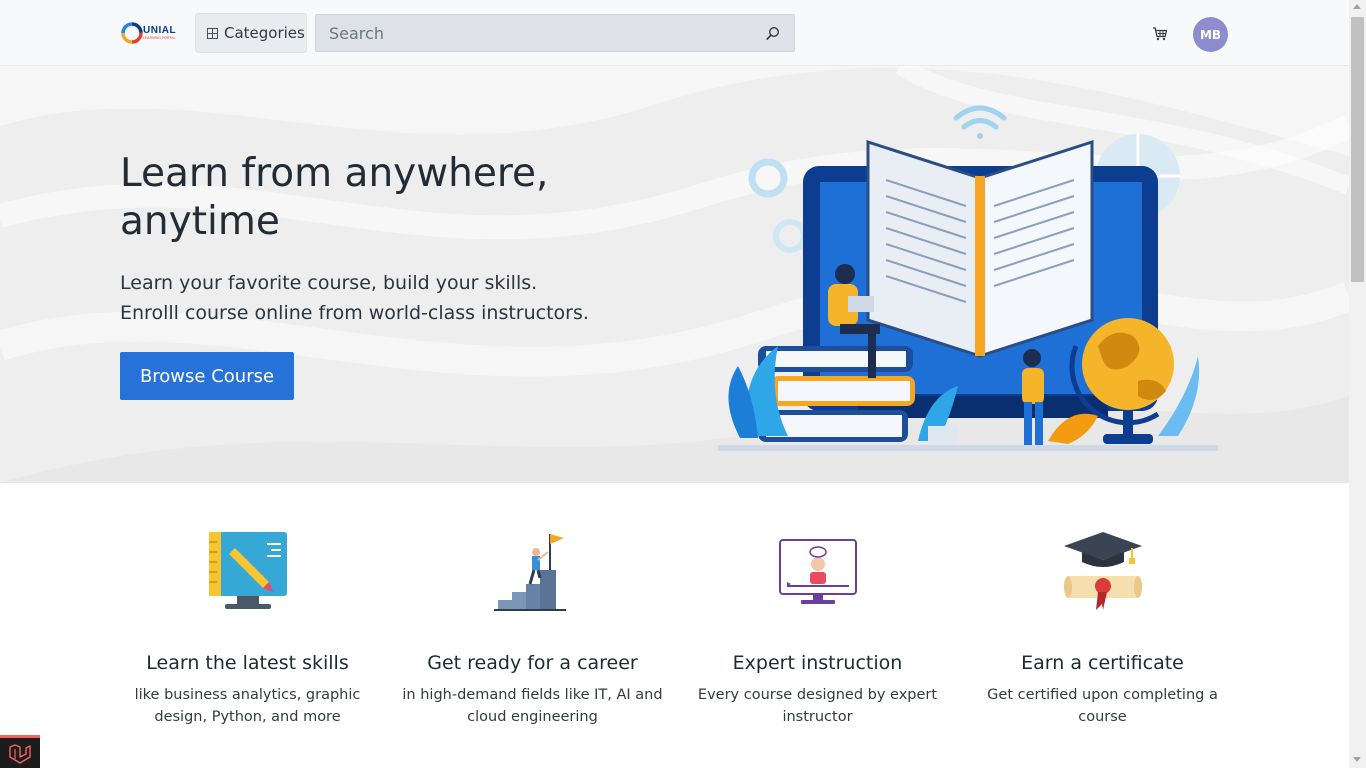 The width and height of the screenshot is (1366, 768). What do you see at coordinates (1357, 149) in the screenshot?
I see `scrollbar-thumb` at bounding box center [1357, 149].